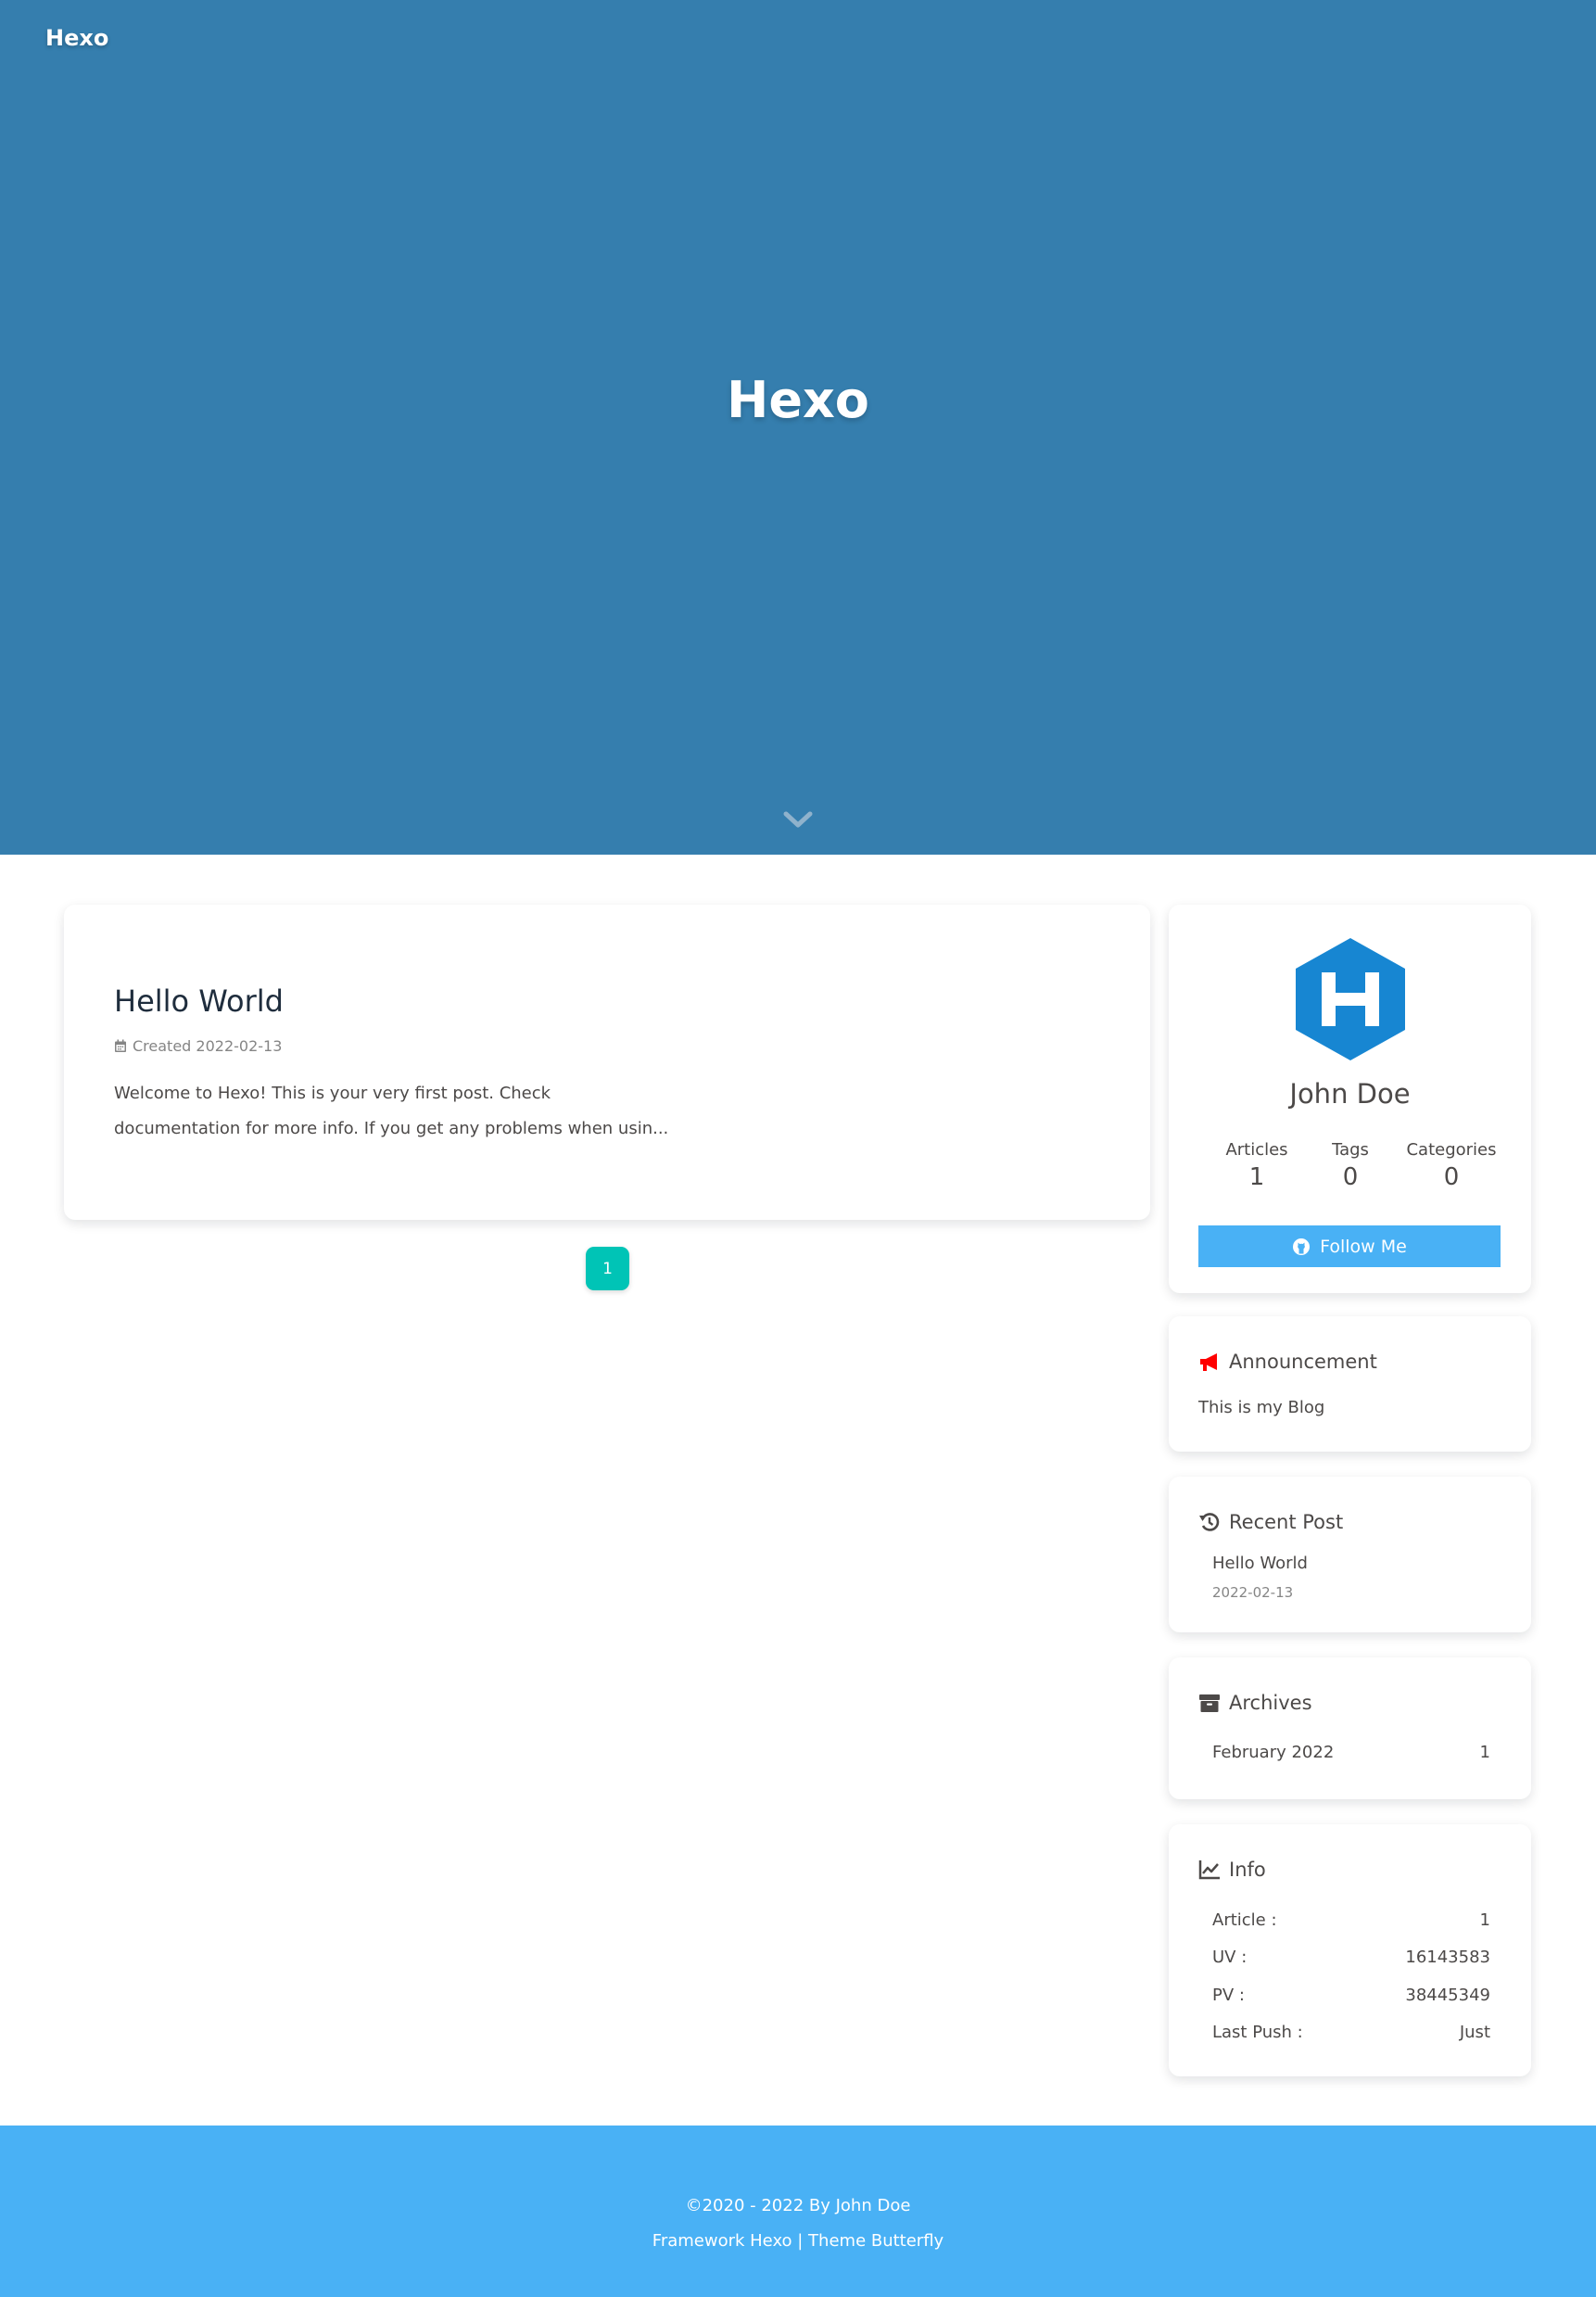 This screenshot has width=1596, height=2297. What do you see at coordinates (1485, 1752) in the screenshot?
I see `archive-count: 1` at bounding box center [1485, 1752].